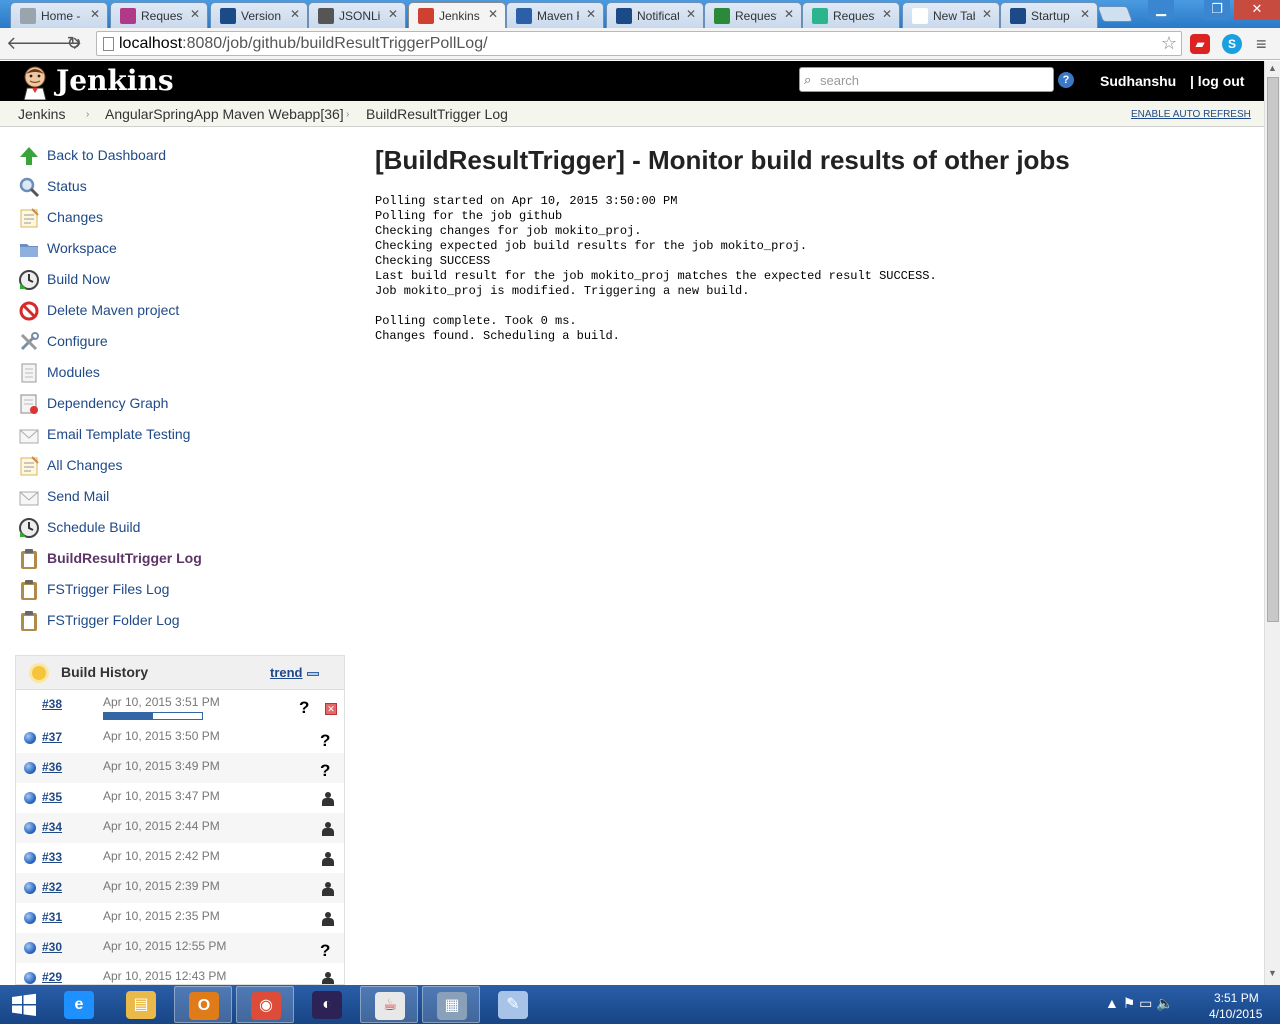 Image resolution: width=1280 pixels, height=1024 pixels. I want to click on build-number-link: #34, so click(52, 827).